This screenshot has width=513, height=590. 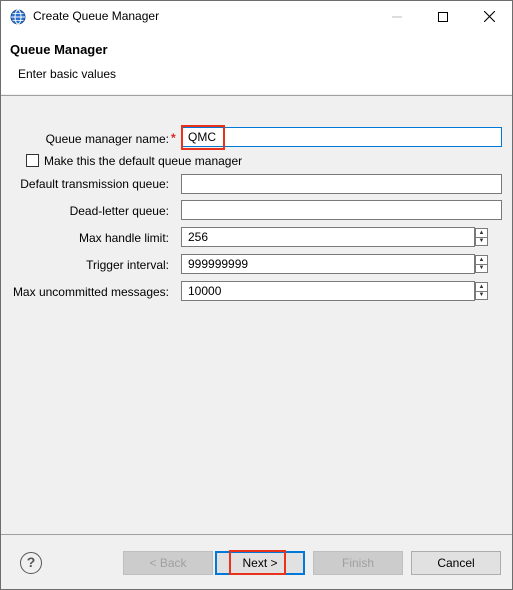 What do you see at coordinates (143, 161) in the screenshot?
I see `default-qm-label: Make this the default queue manager` at bounding box center [143, 161].